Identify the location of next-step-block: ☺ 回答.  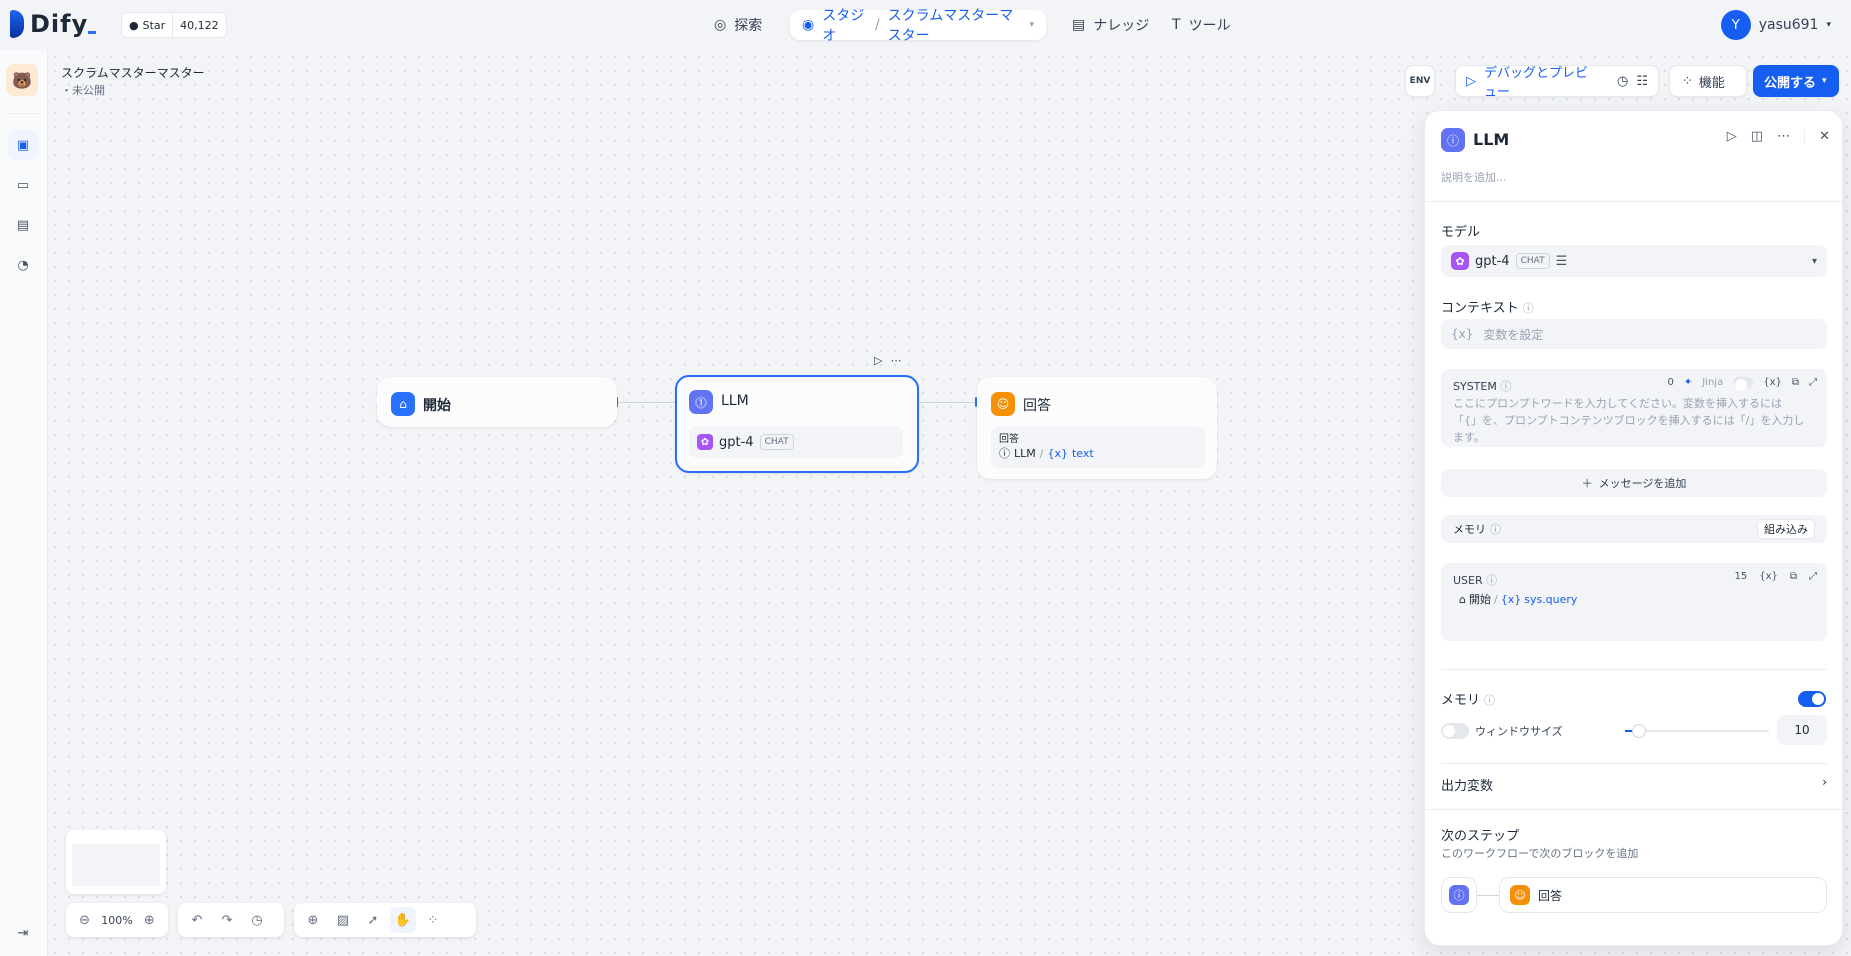
(1663, 895).